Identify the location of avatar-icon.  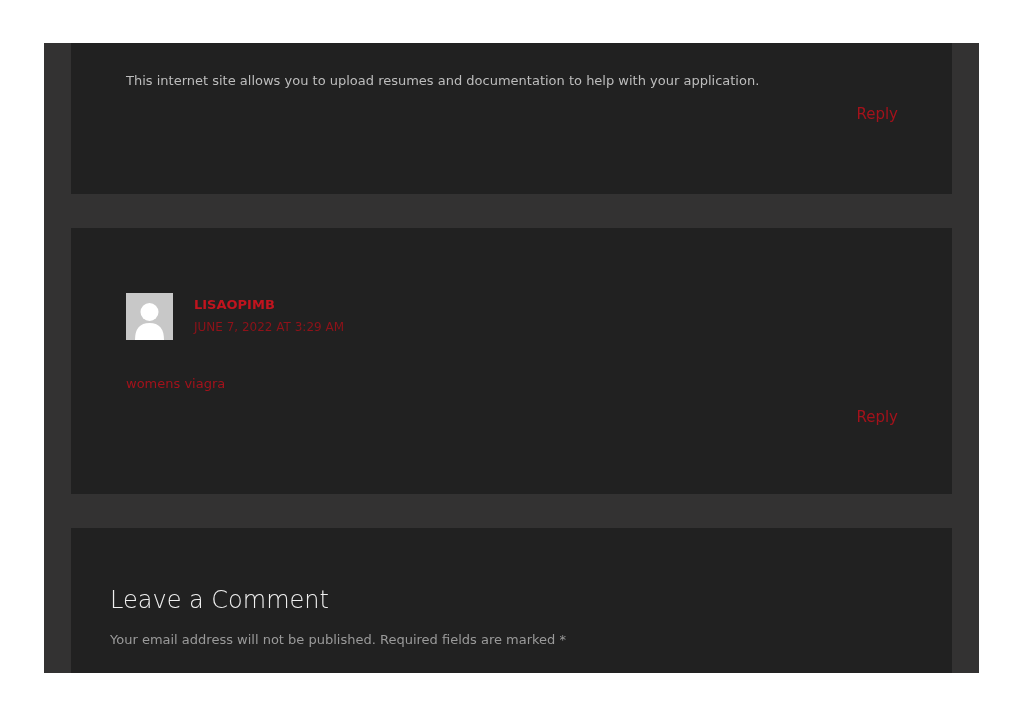
(149, 316).